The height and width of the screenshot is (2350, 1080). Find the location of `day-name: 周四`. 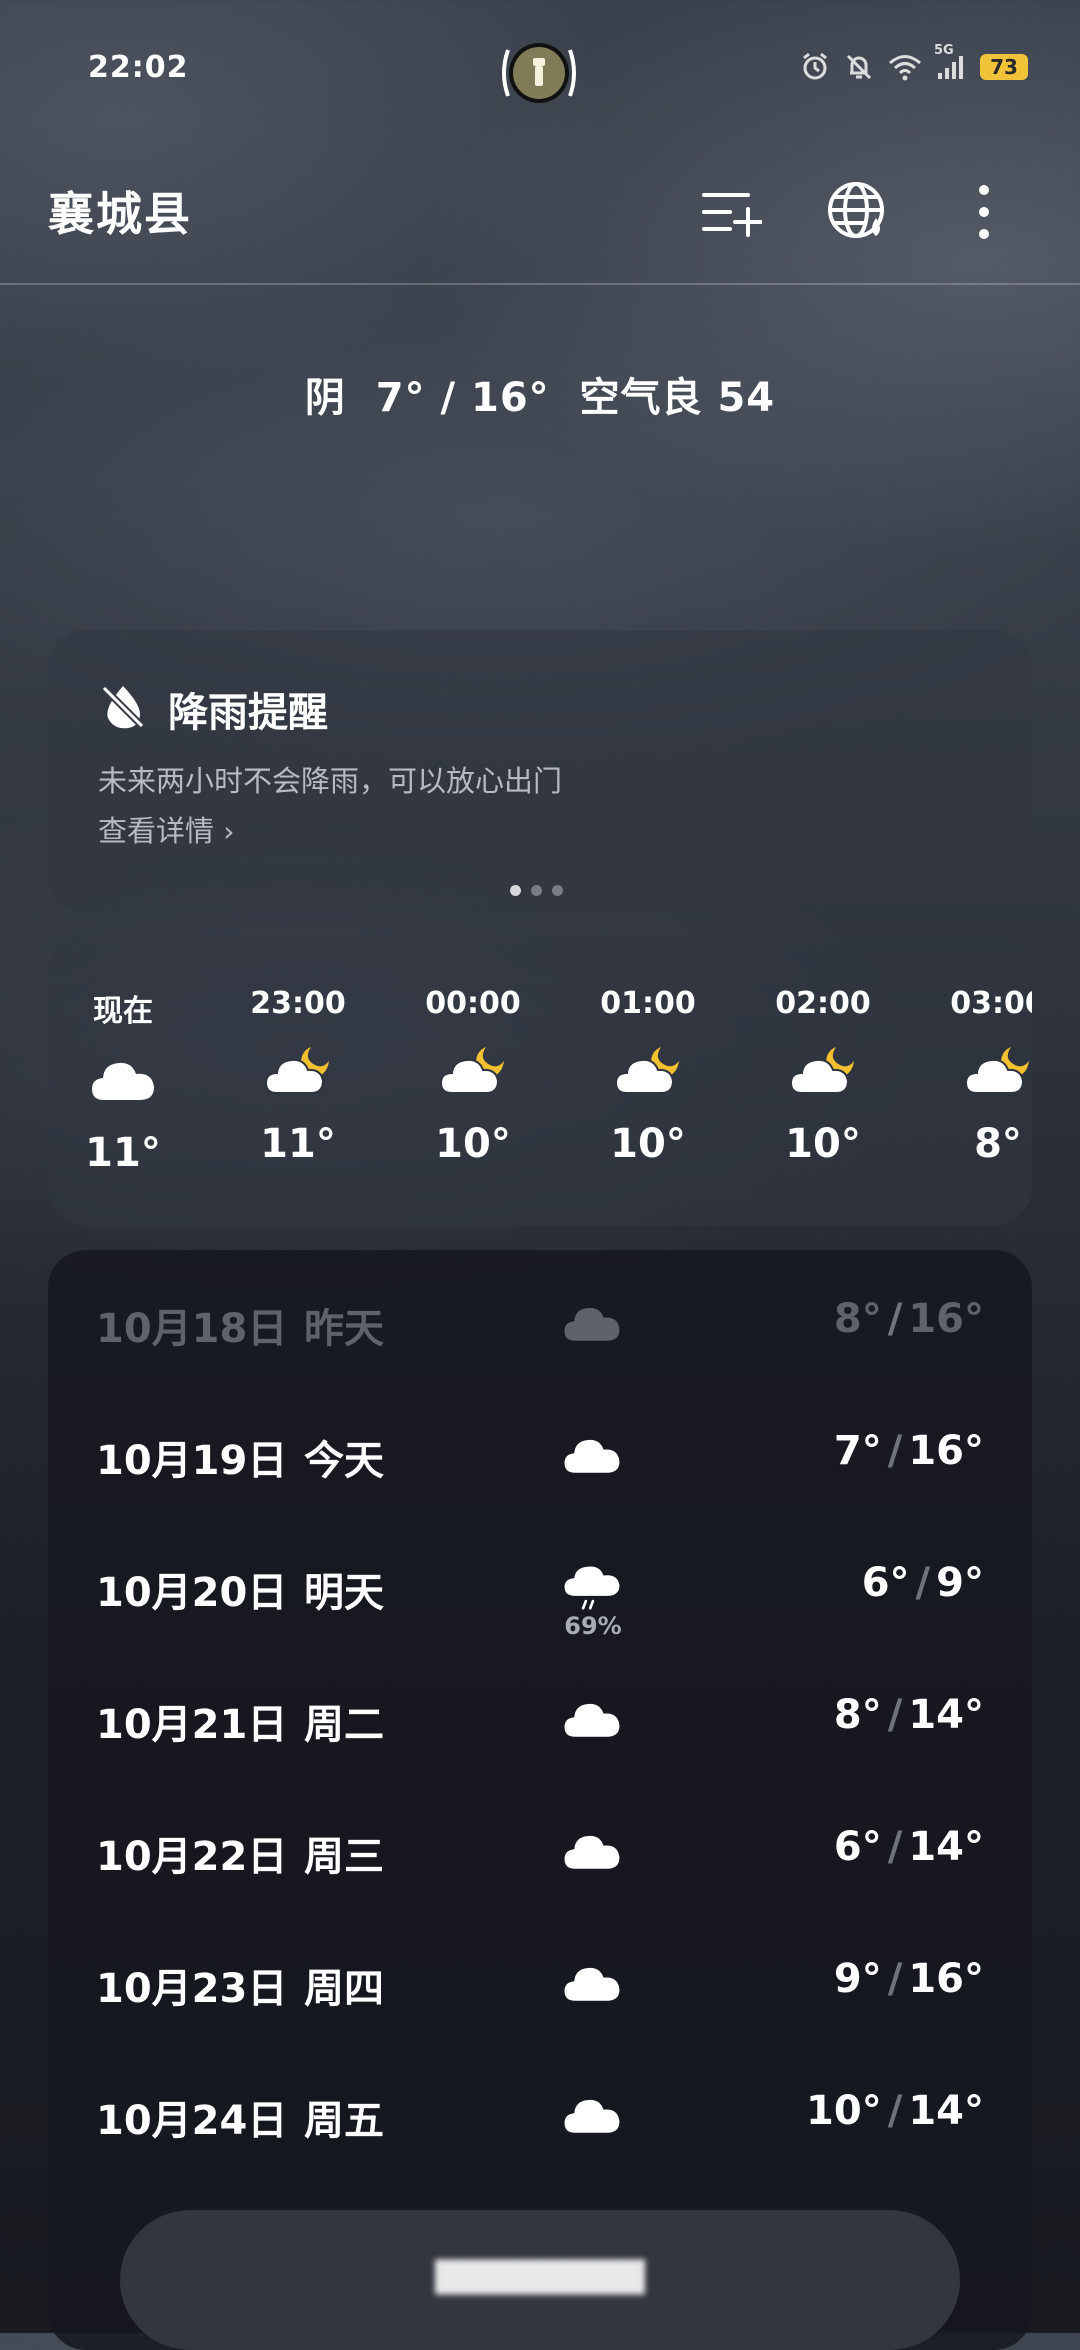

day-name: 周四 is located at coordinates (344, 1989).